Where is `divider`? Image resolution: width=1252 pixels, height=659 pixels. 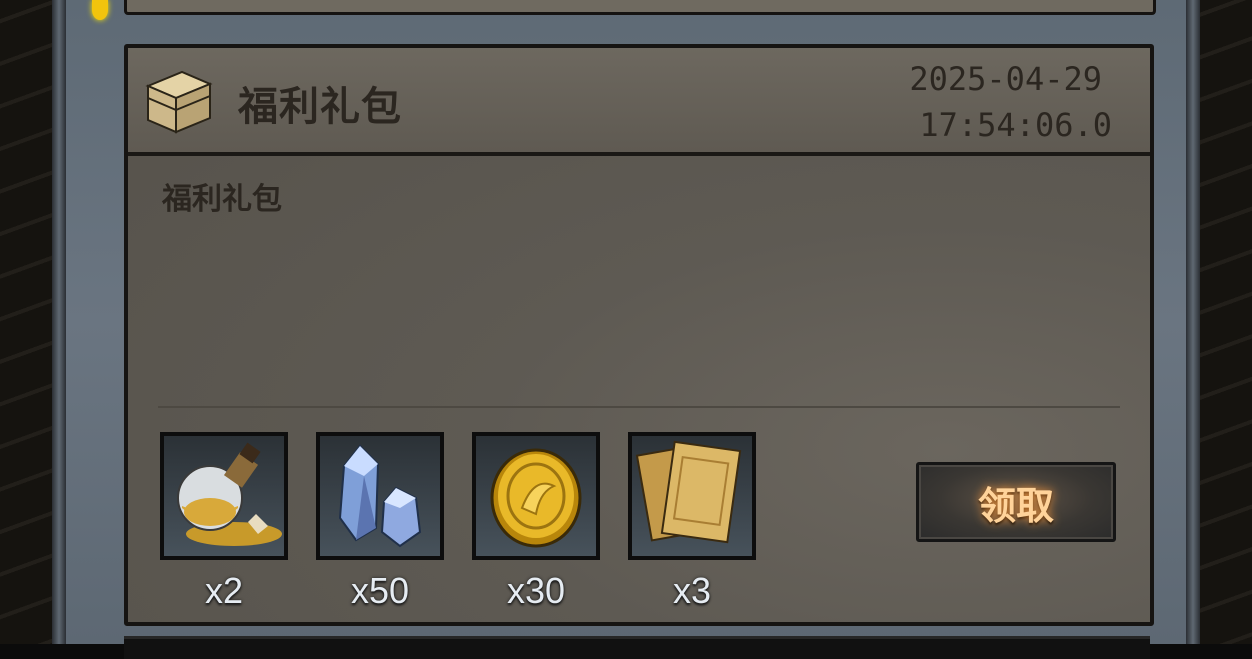
divider is located at coordinates (639, 407).